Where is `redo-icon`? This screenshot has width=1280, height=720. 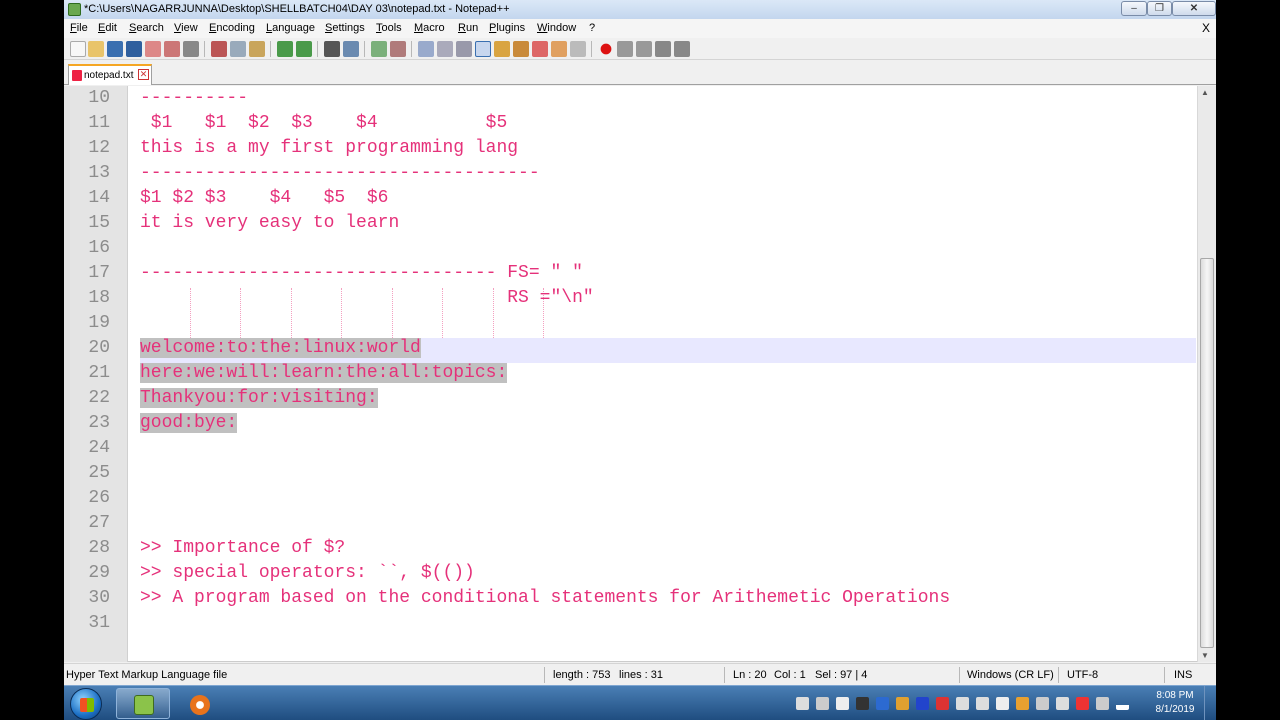 redo-icon is located at coordinates (304, 49).